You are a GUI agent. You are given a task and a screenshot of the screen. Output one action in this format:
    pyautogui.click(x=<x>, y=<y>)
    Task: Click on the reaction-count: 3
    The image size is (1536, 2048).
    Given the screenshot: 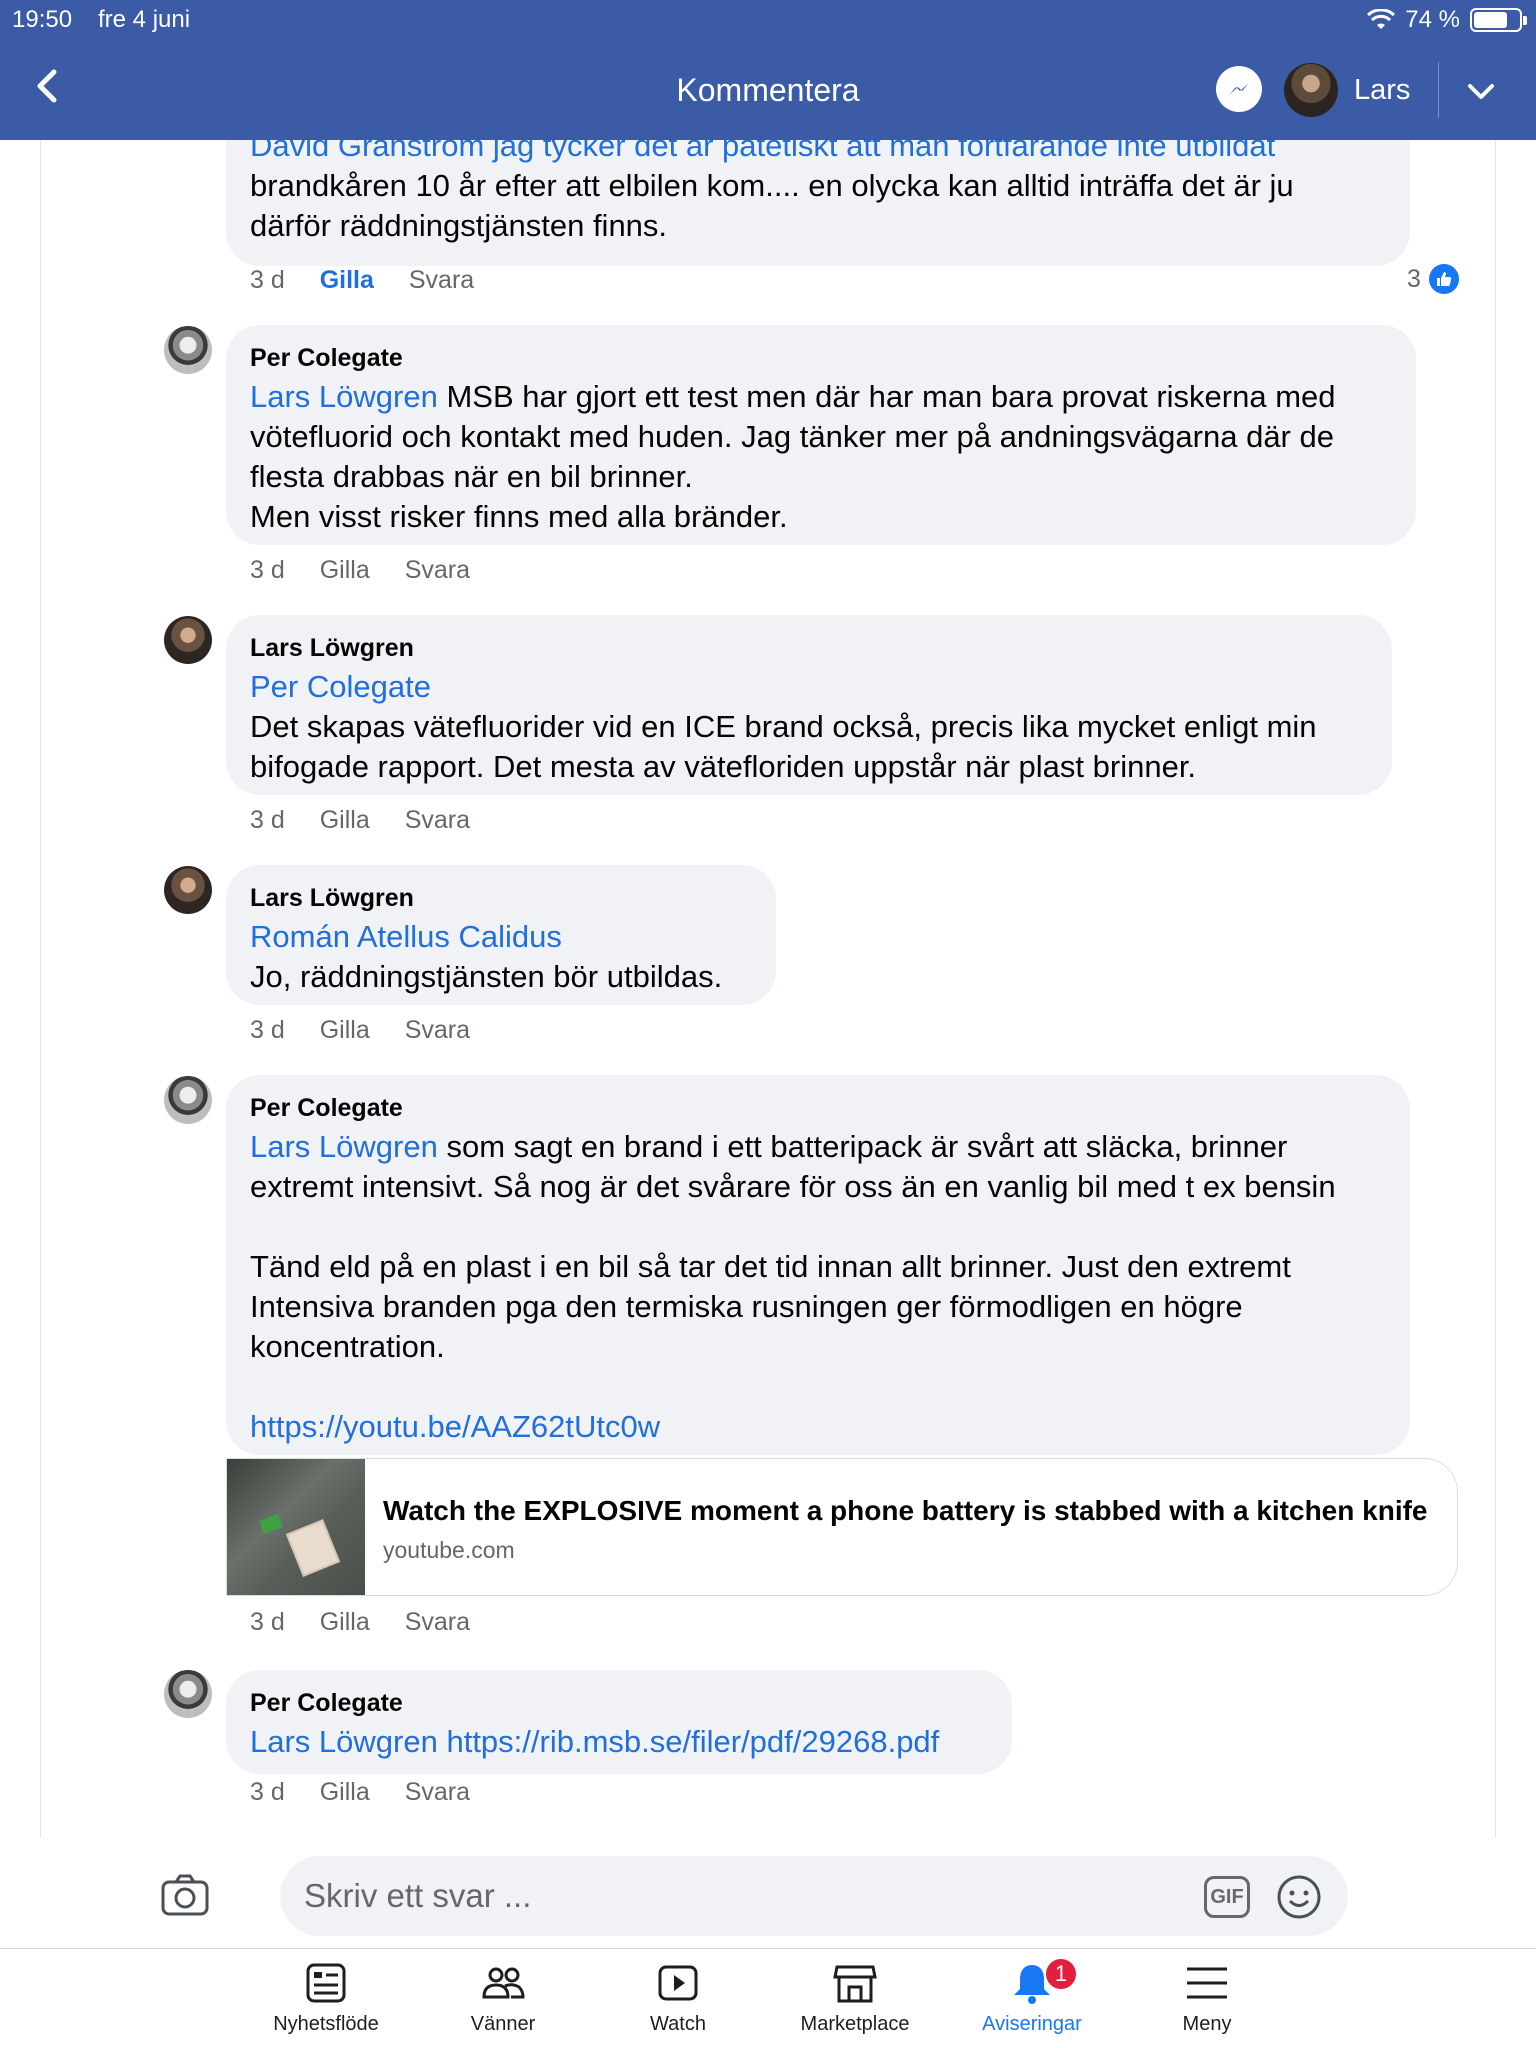 What is the action you would take?
    pyautogui.click(x=1433, y=279)
    